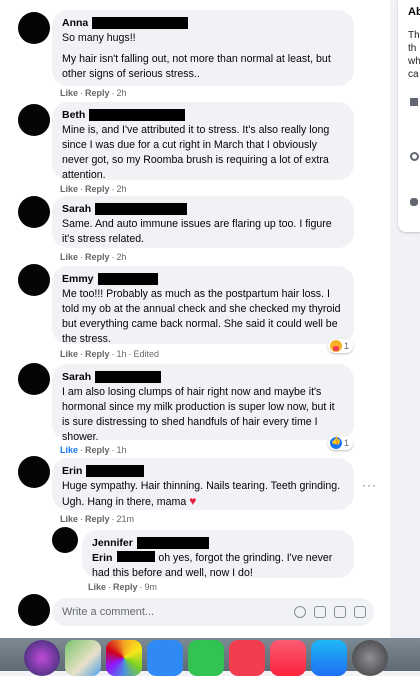 Image resolution: width=420 pixels, height=676 pixels. I want to click on emoji-icon, so click(300, 612).